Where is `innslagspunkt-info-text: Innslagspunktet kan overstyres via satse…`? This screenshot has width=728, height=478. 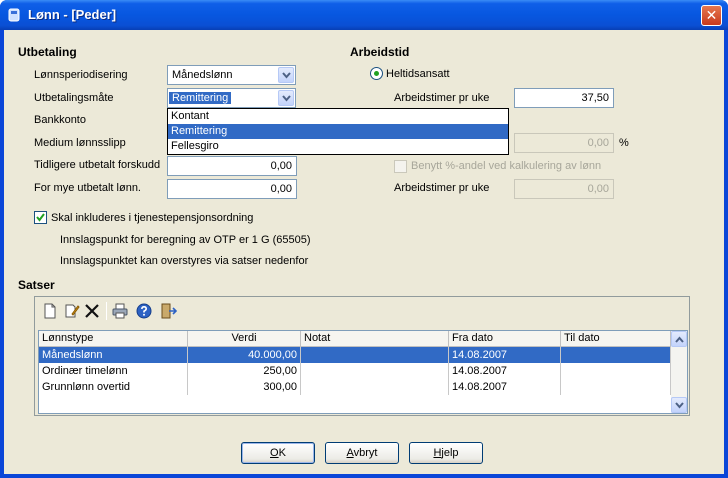
innslagspunkt-info-text: Innslagspunktet kan overstyres via satse… is located at coordinates (184, 261).